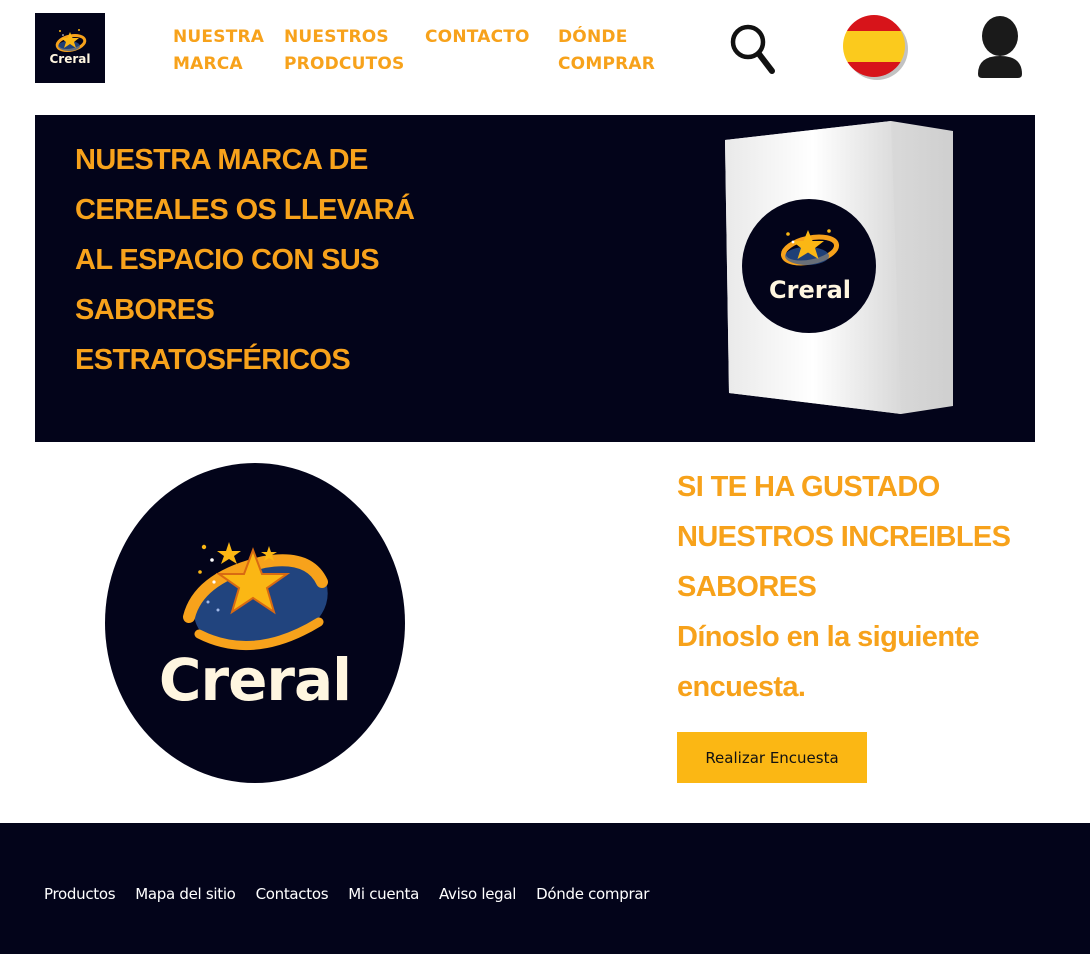 The image size is (1090, 954). What do you see at coordinates (383, 894) in the screenshot?
I see `footer-link-mi-cuenta: Mi cuenta` at bounding box center [383, 894].